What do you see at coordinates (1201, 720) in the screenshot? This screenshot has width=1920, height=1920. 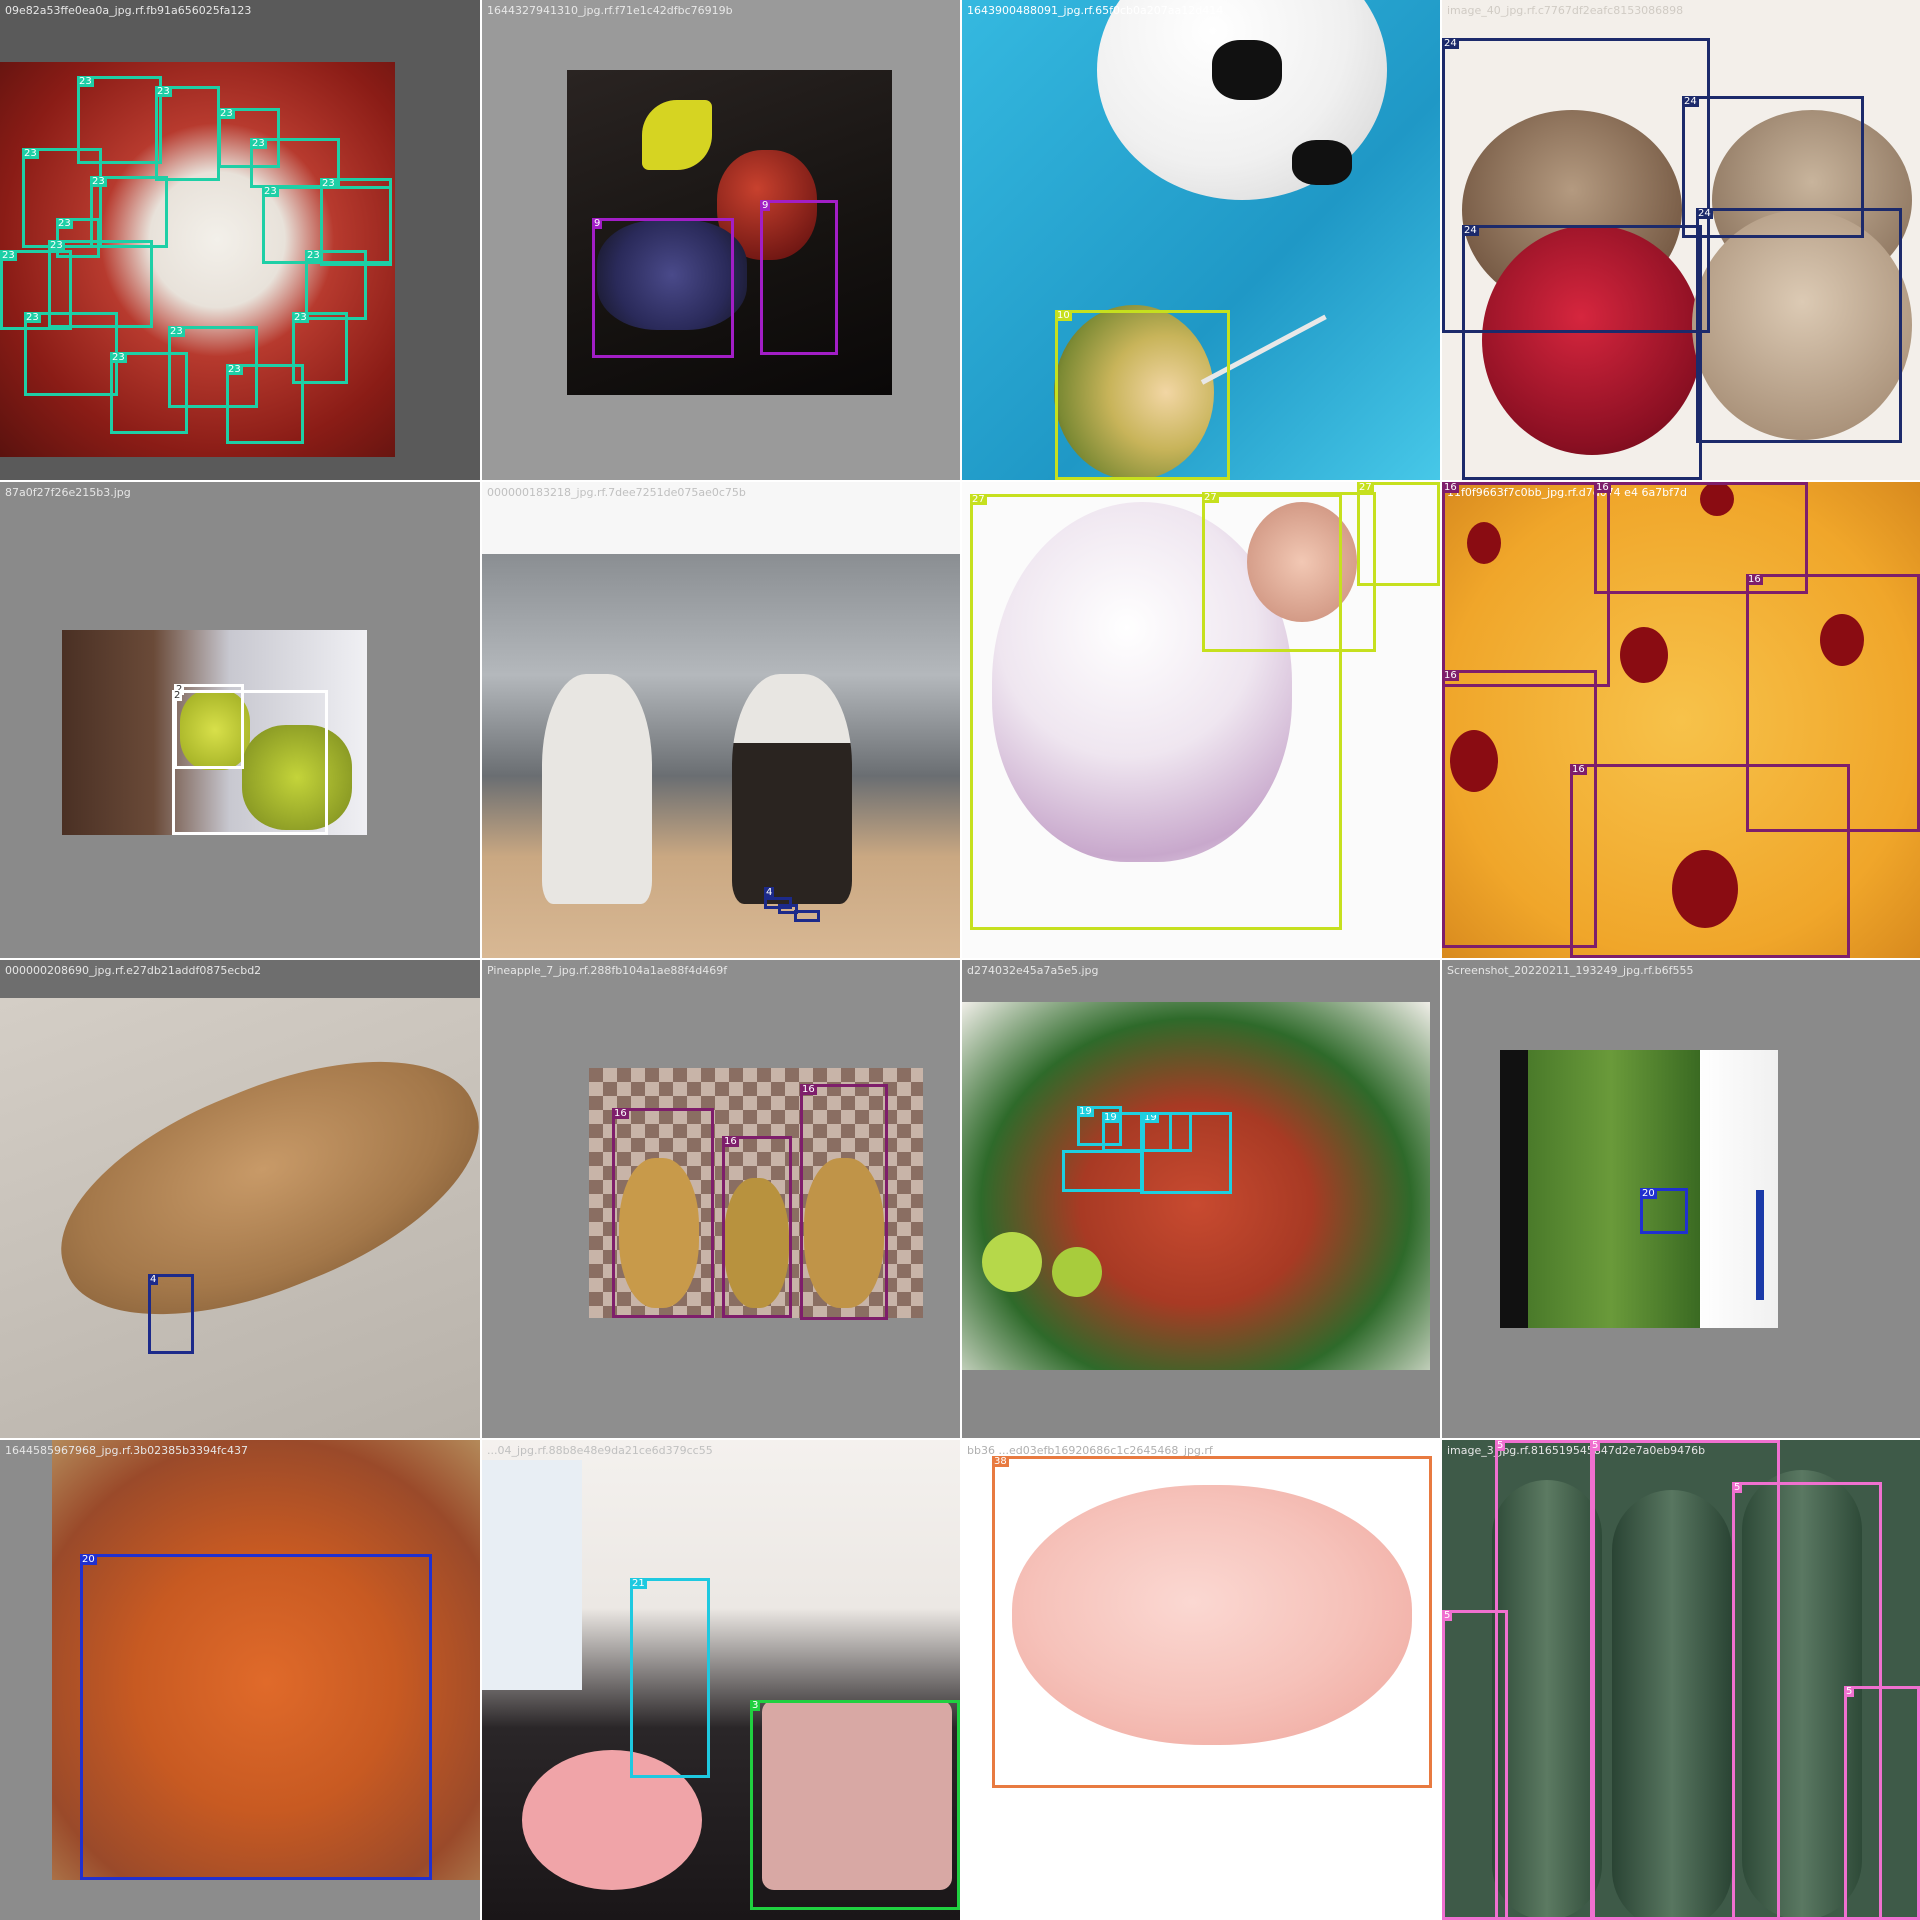 I see `tile-garlic: 27 27 27` at bounding box center [1201, 720].